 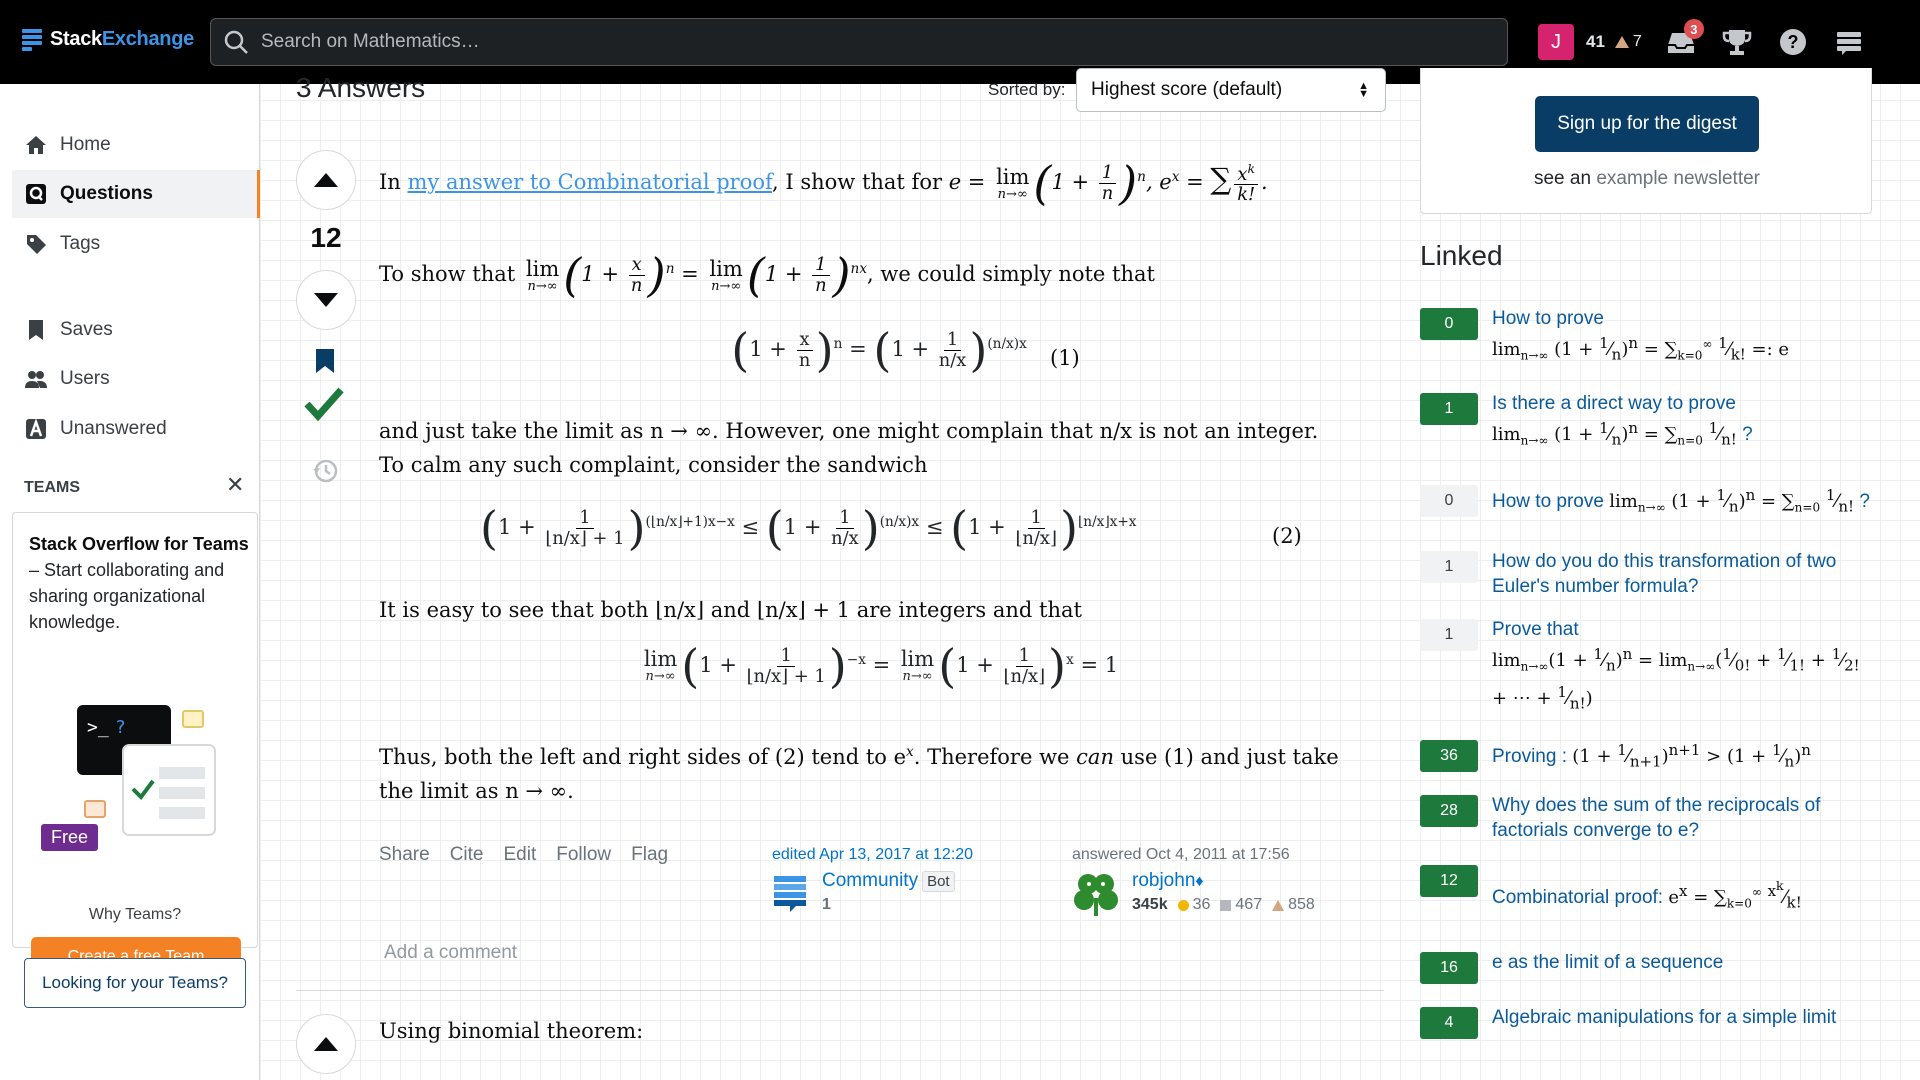 What do you see at coordinates (450, 953) in the screenshot?
I see `add-comment-link: Add a comment` at bounding box center [450, 953].